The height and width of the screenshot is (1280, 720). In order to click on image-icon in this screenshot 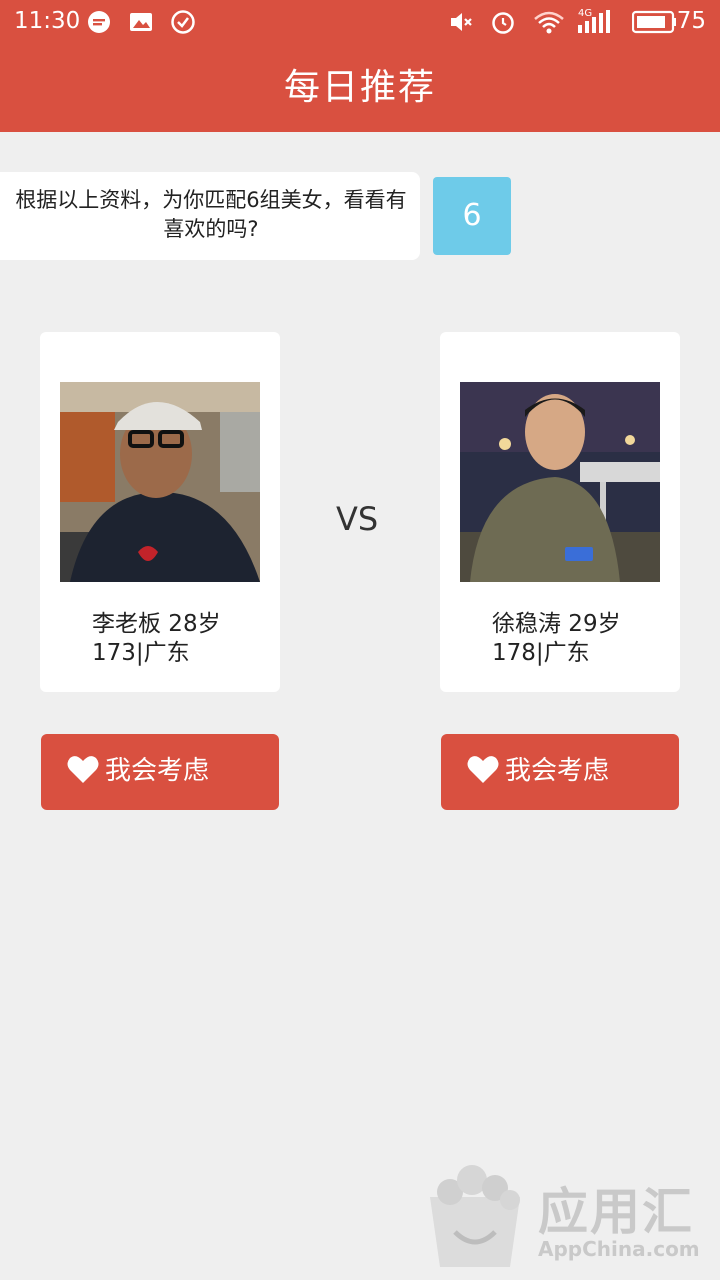, I will do `click(141, 22)`.